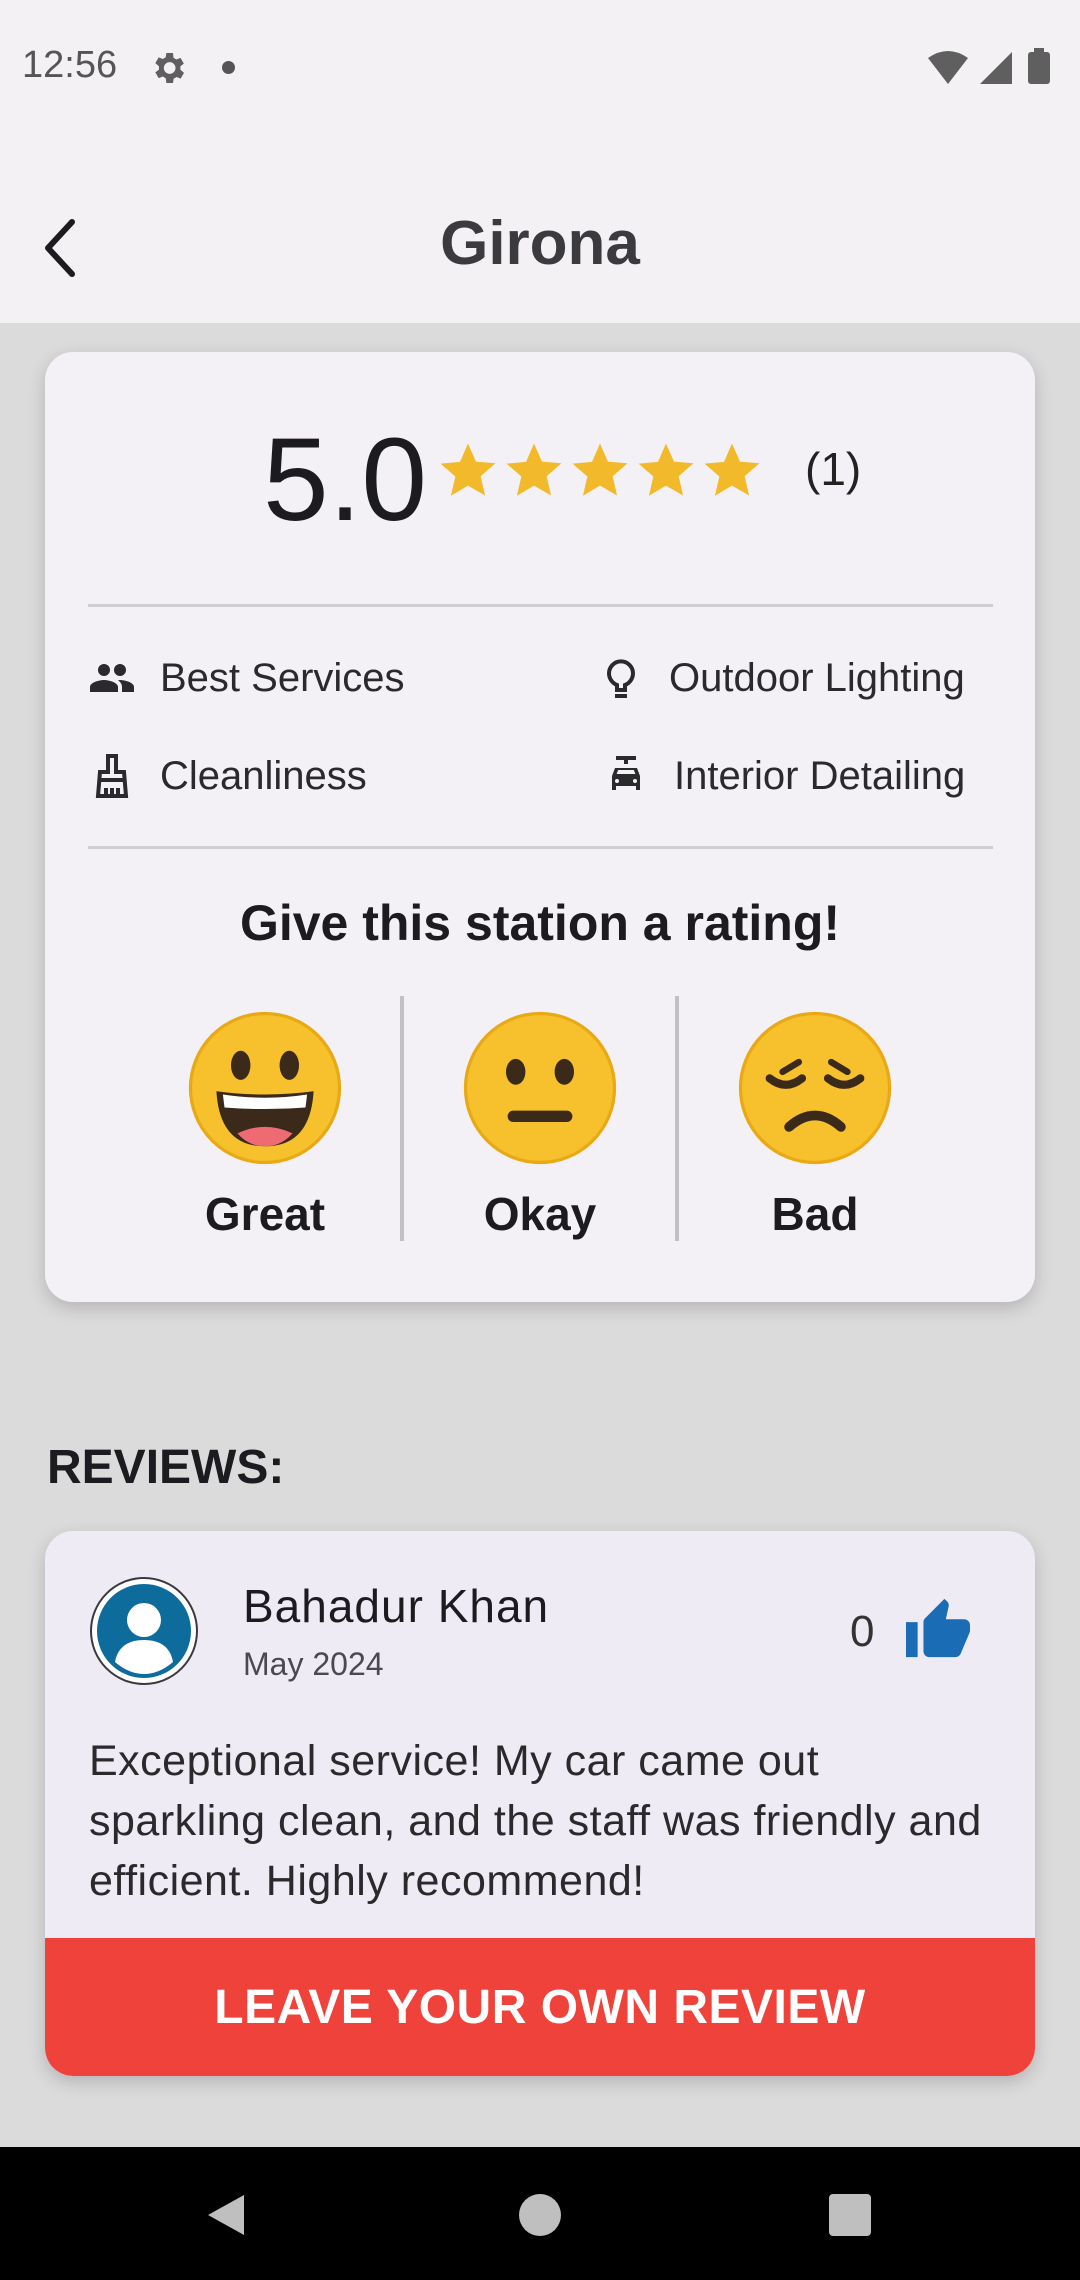  Describe the element at coordinates (996, 68) in the screenshot. I see `cell-signal-icon` at that location.